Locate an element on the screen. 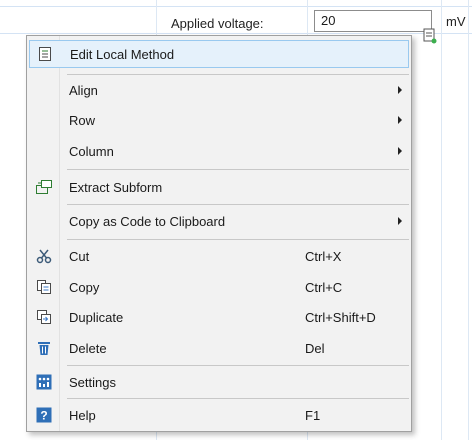 Image resolution: width=472 pixels, height=440 pixels. menu-item-label: Column is located at coordinates (91, 151).